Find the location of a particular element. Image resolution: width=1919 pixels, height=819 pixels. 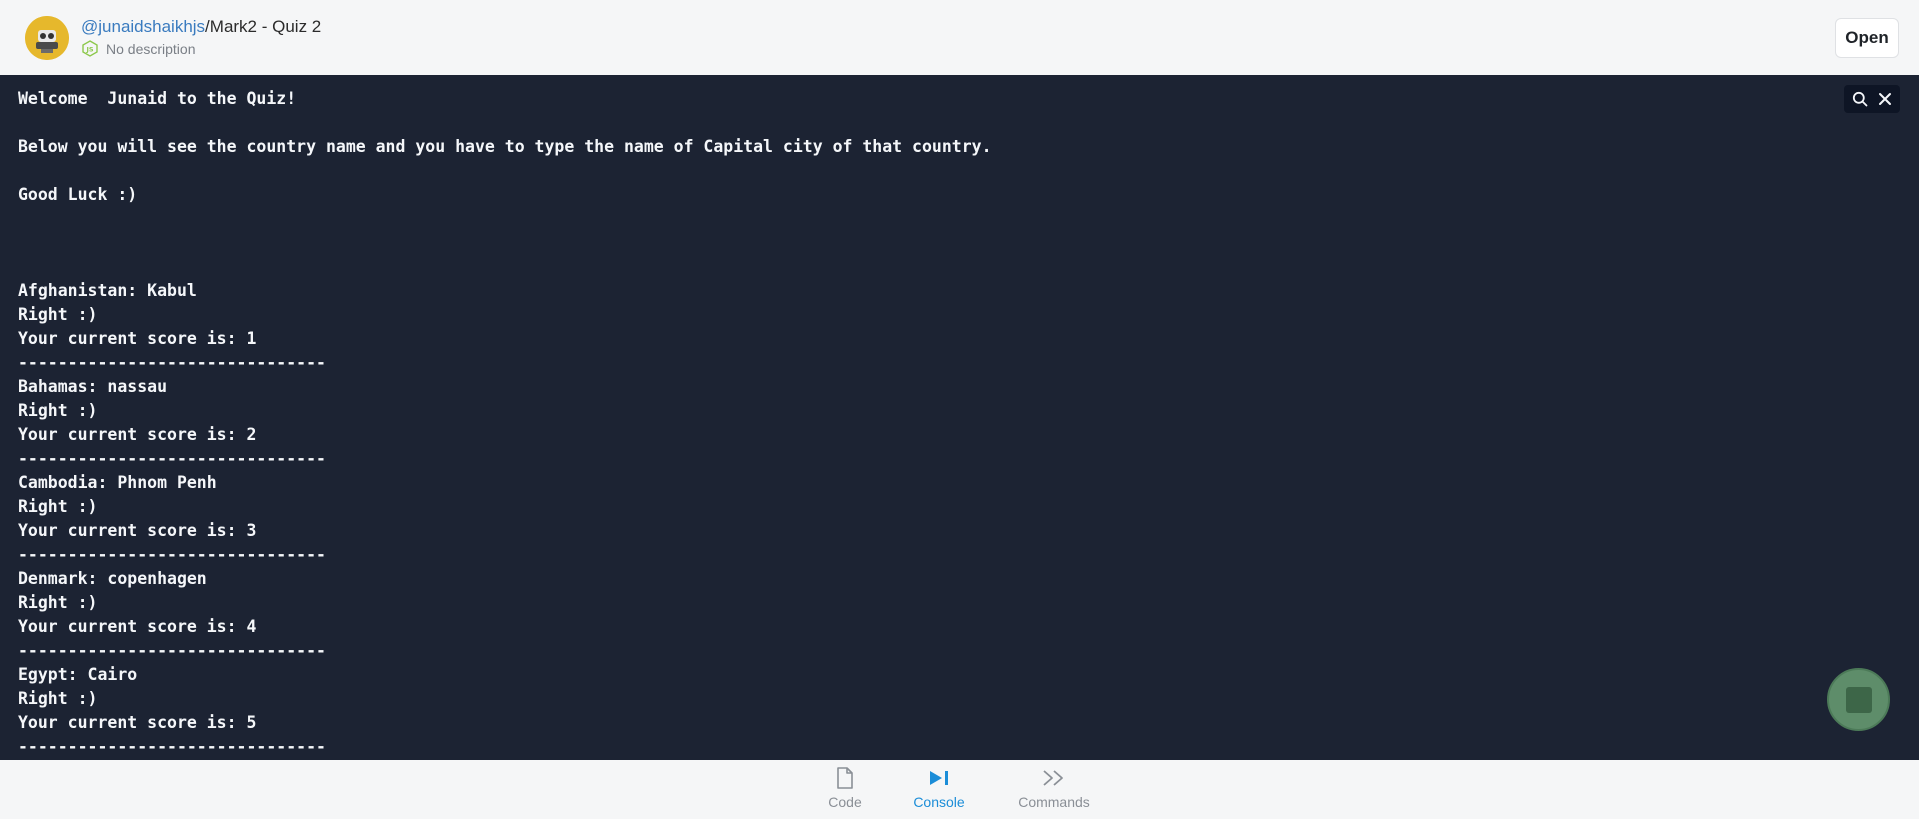

repl-title: @junaidshaikhjs/Mark2 - Quiz 2 is located at coordinates (201, 27).